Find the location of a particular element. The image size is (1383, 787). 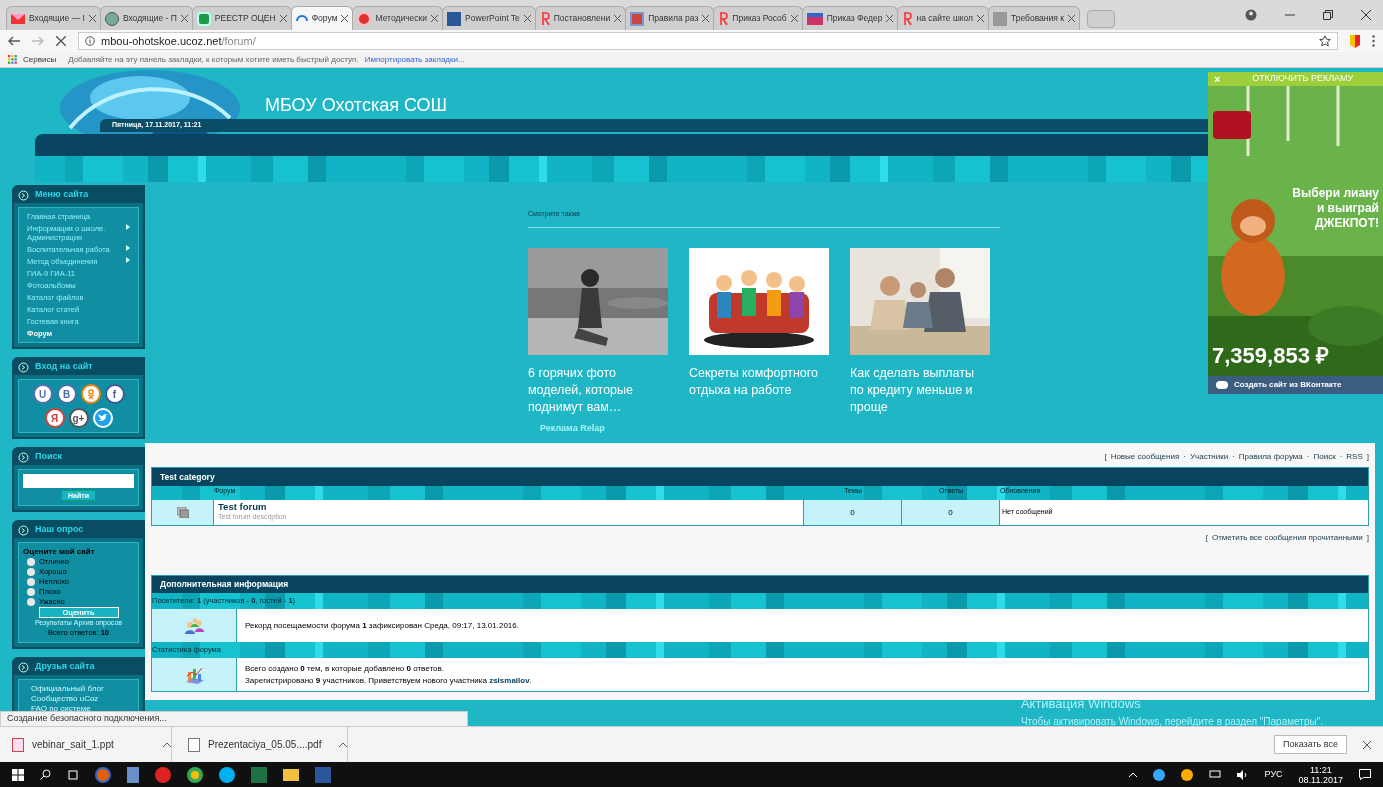

browser-tab: РЕЕСТР ОЦЕН is located at coordinates (241, 18).